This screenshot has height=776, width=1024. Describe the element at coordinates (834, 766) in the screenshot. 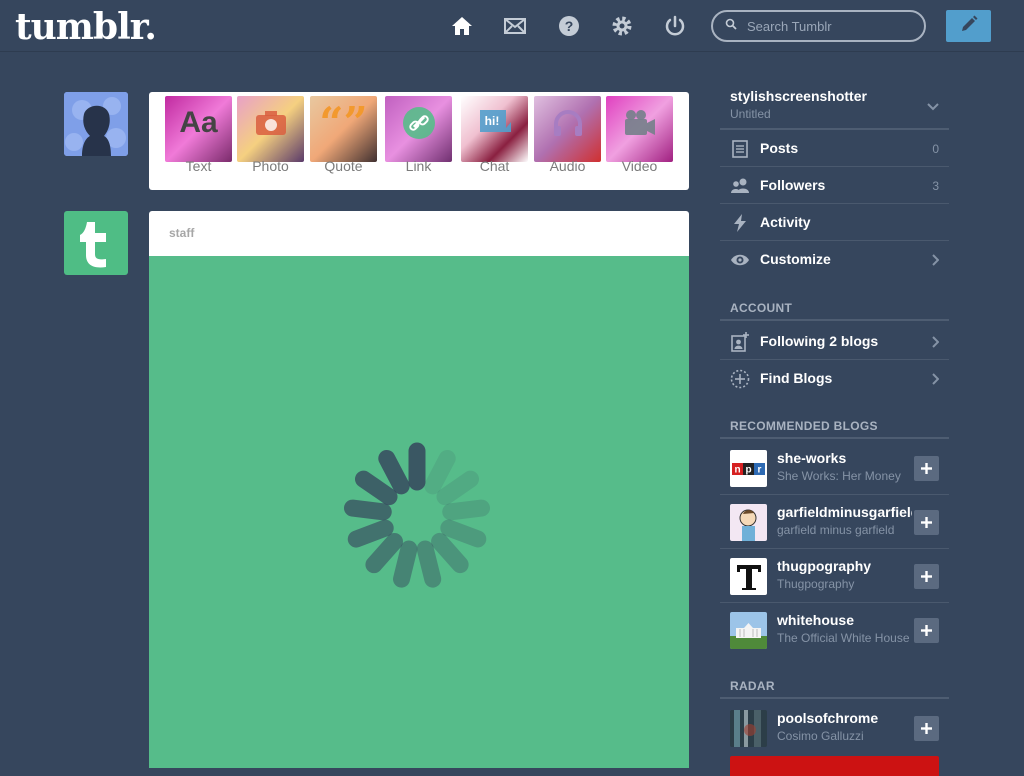

I see `radar-post-preview` at that location.